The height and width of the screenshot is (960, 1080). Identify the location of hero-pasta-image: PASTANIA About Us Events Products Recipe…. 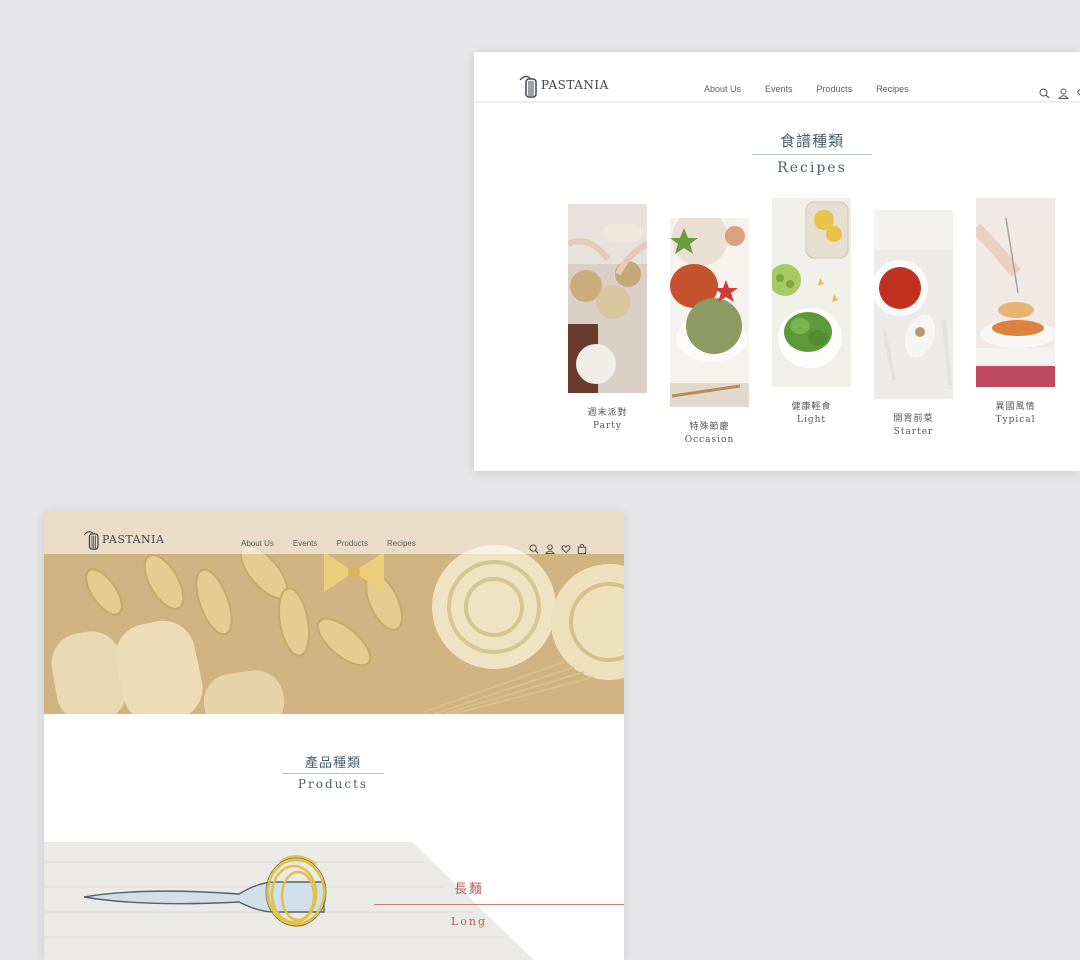
(334, 613).